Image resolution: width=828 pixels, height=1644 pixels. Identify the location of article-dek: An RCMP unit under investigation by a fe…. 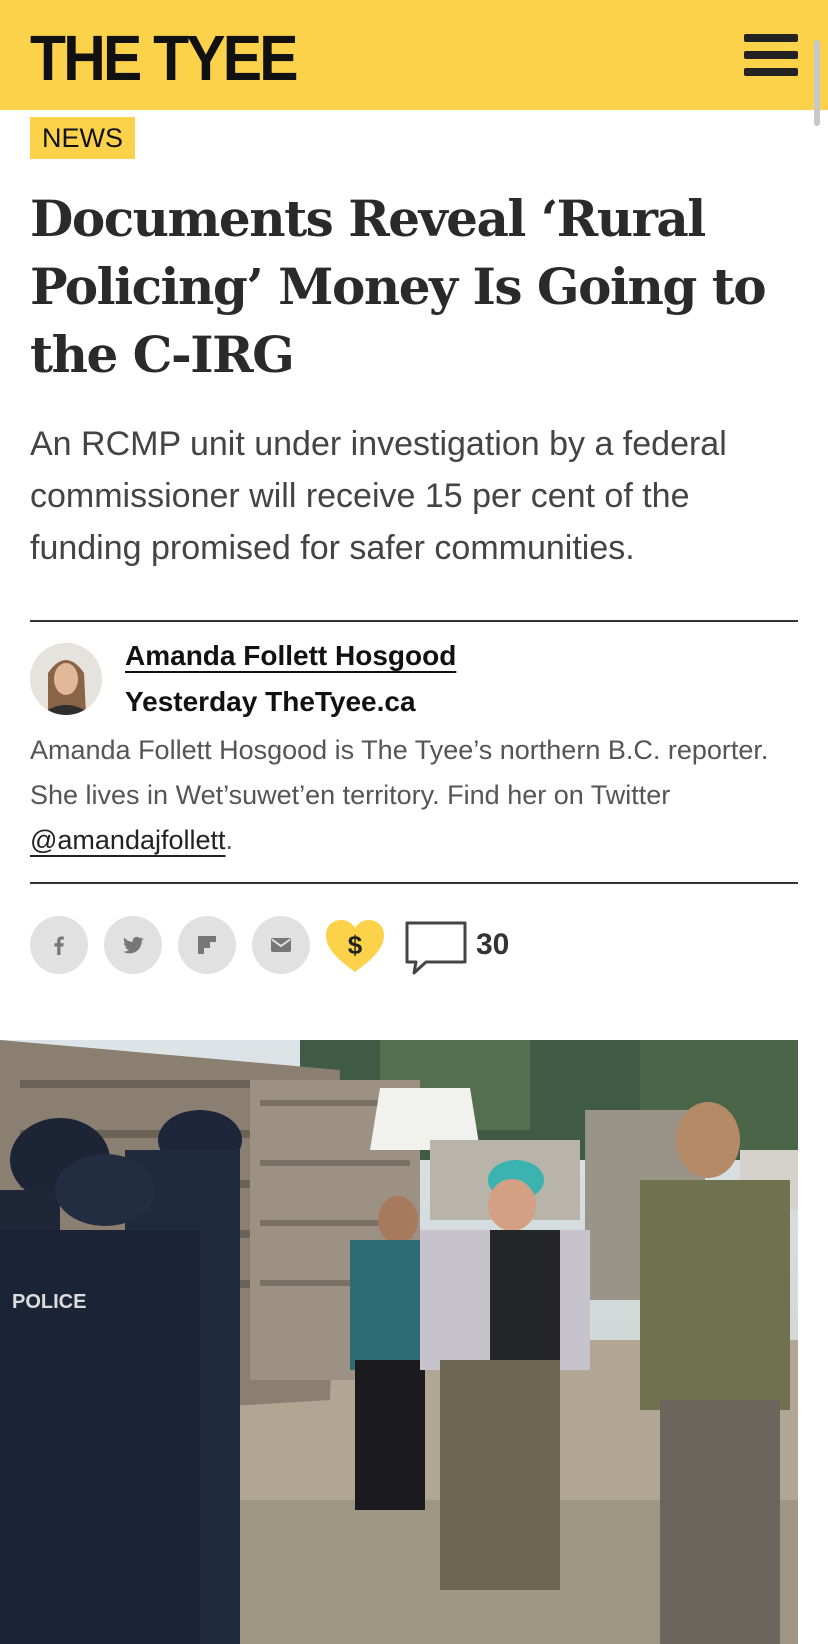
(378, 496).